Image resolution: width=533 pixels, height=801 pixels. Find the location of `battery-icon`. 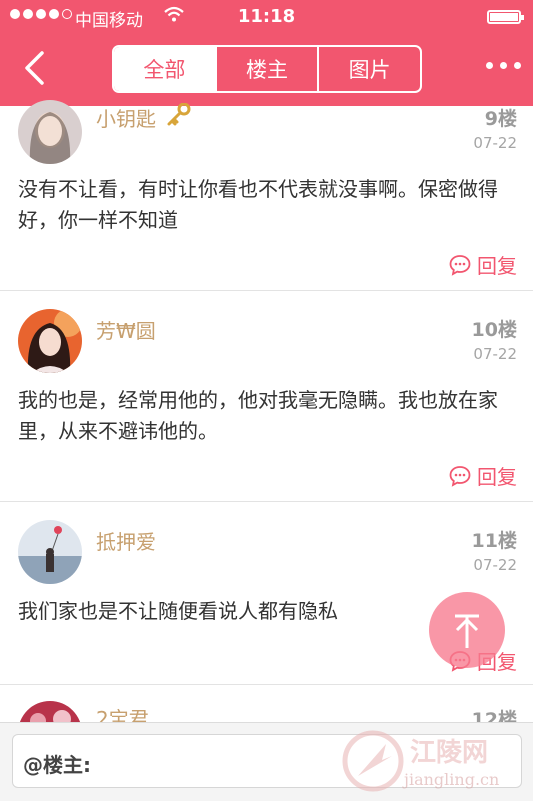

battery-icon is located at coordinates (505, 17).